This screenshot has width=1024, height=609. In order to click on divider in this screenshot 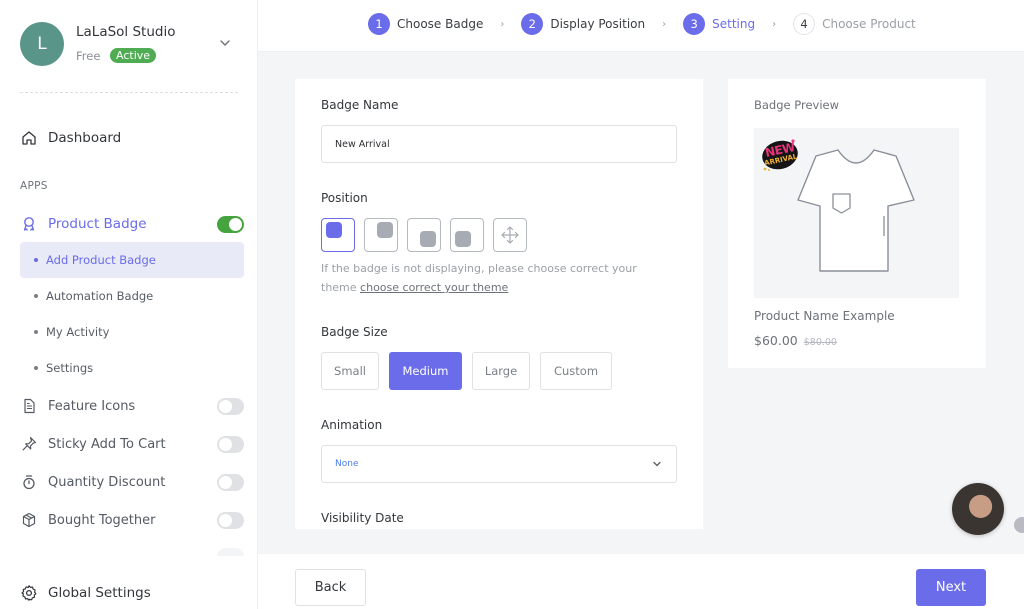, I will do `click(129, 92)`.